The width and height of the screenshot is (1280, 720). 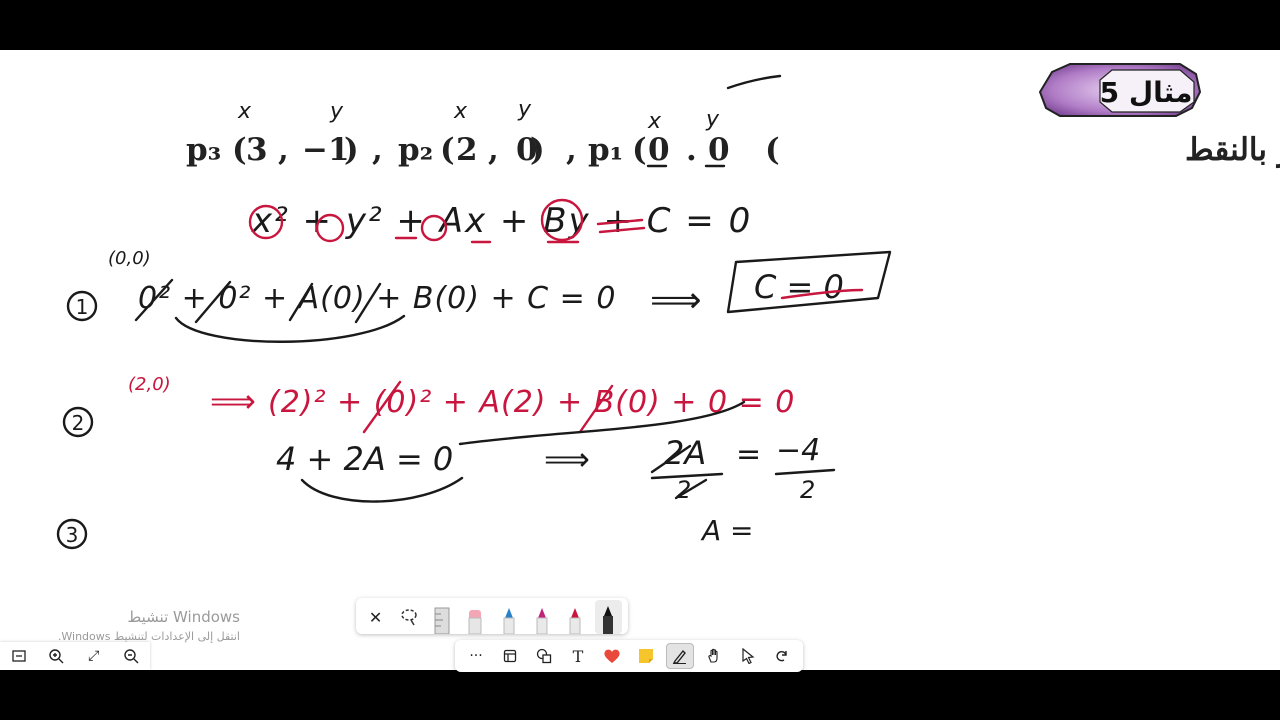 What do you see at coordinates (183, 617) in the screenshot?
I see `watermark-title: تنشيط Windows` at bounding box center [183, 617].